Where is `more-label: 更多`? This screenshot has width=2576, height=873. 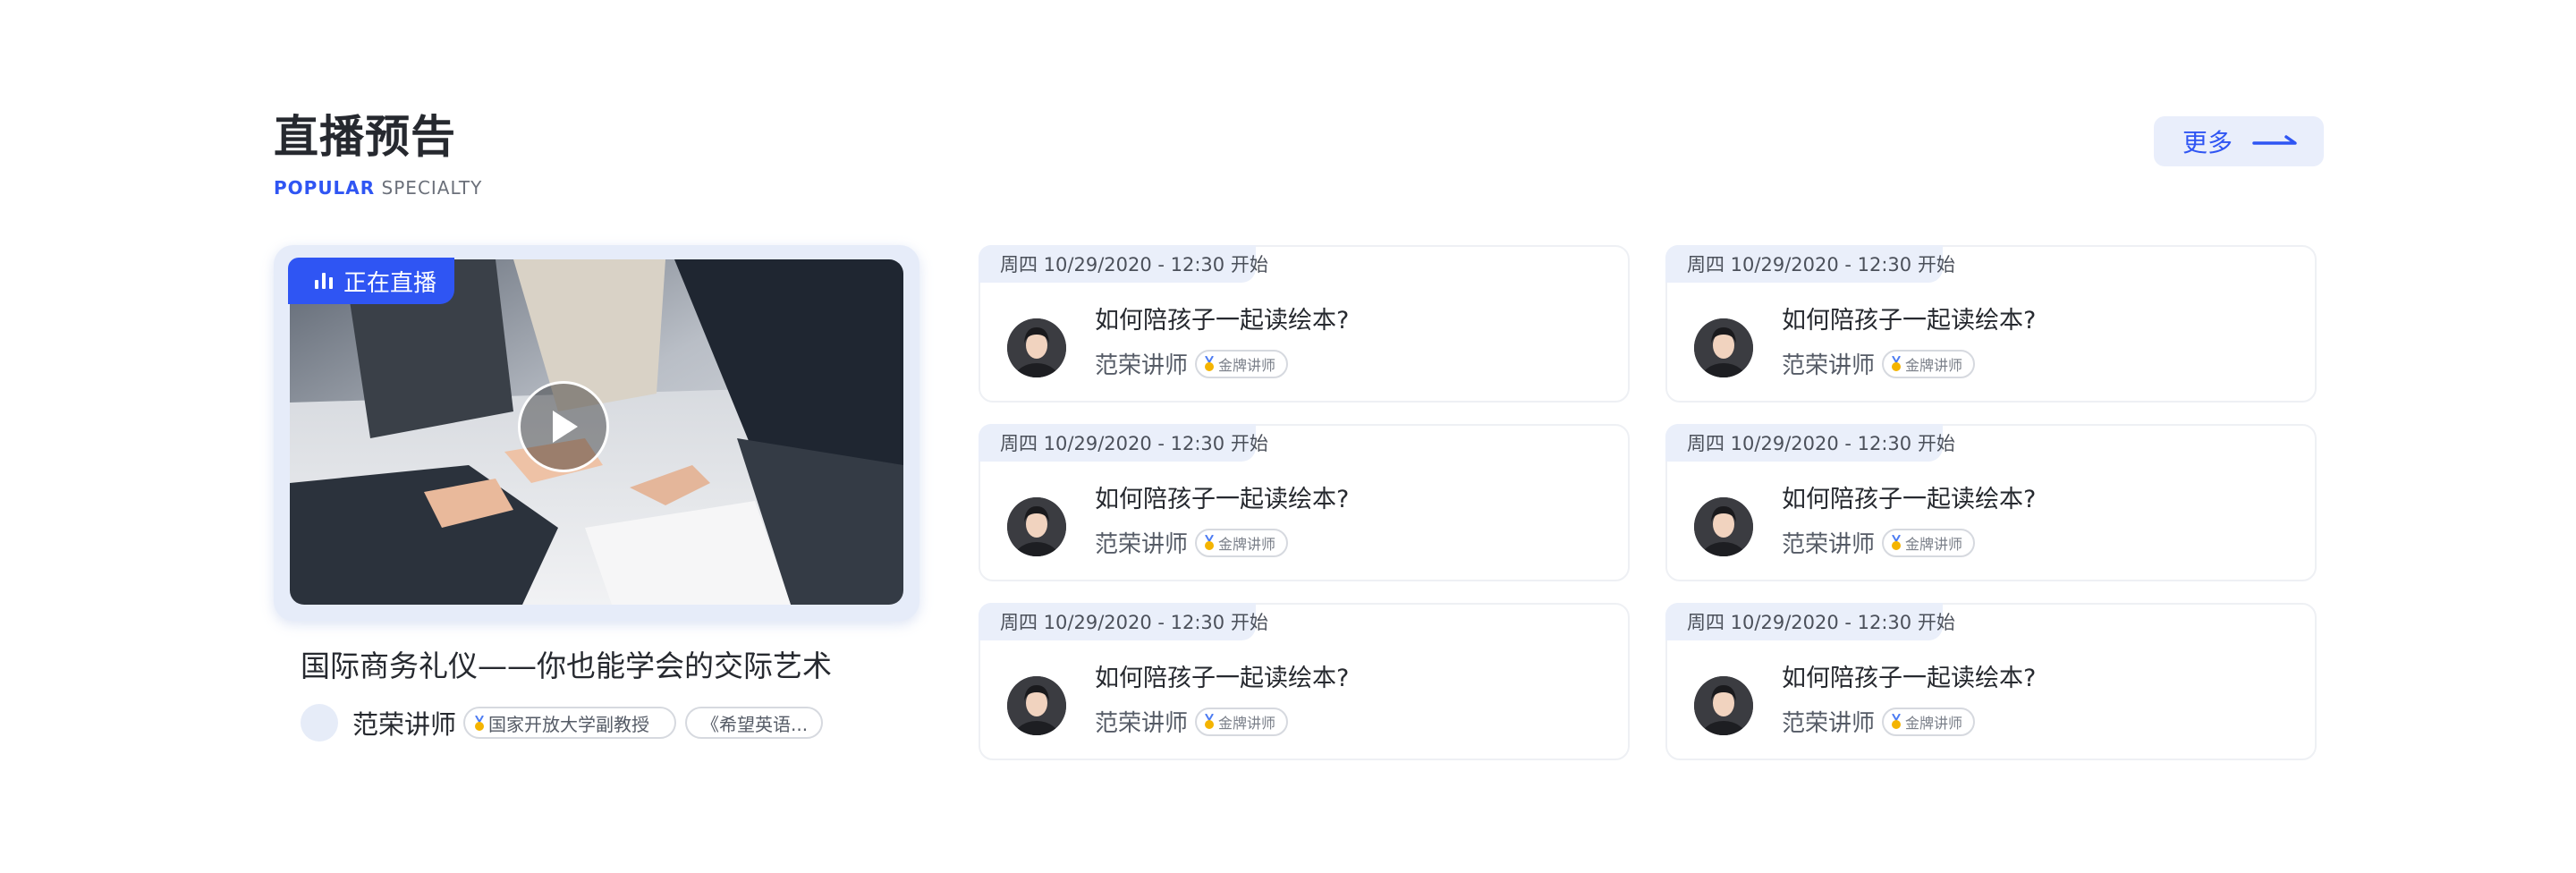
more-label: 更多 is located at coordinates (2207, 142).